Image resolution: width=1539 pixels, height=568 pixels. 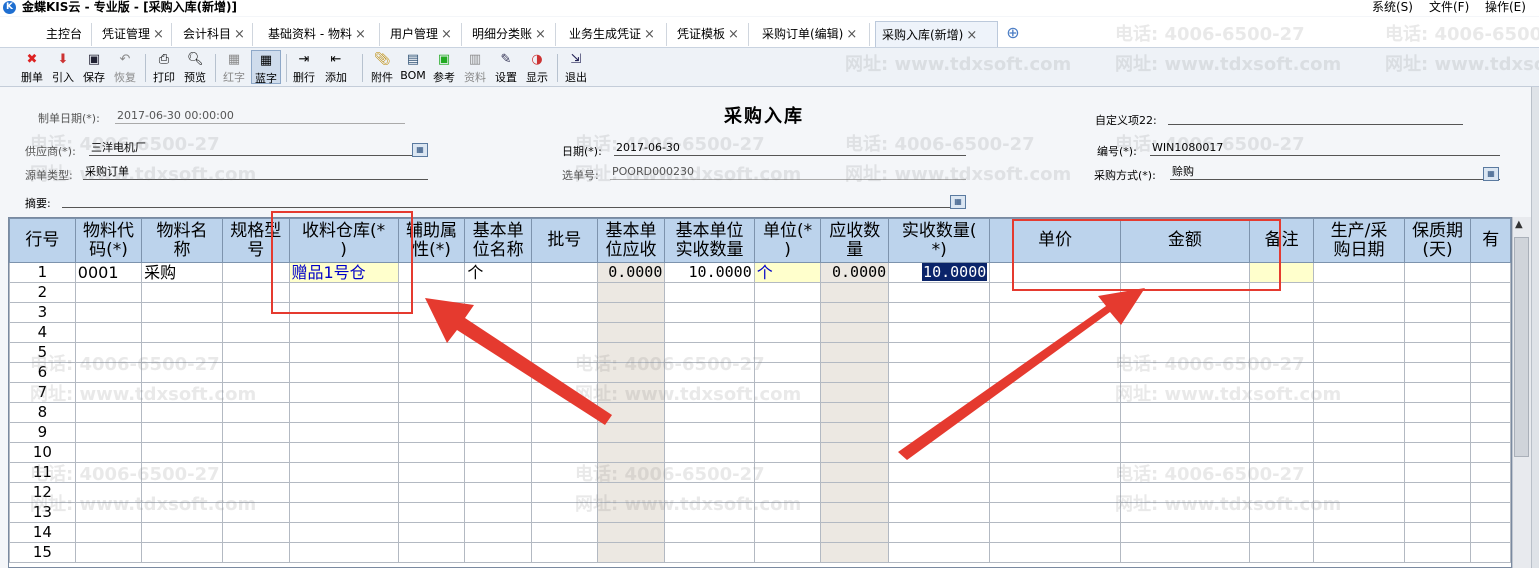 I want to click on material-button: ▥ 资料, so click(x=475, y=67).